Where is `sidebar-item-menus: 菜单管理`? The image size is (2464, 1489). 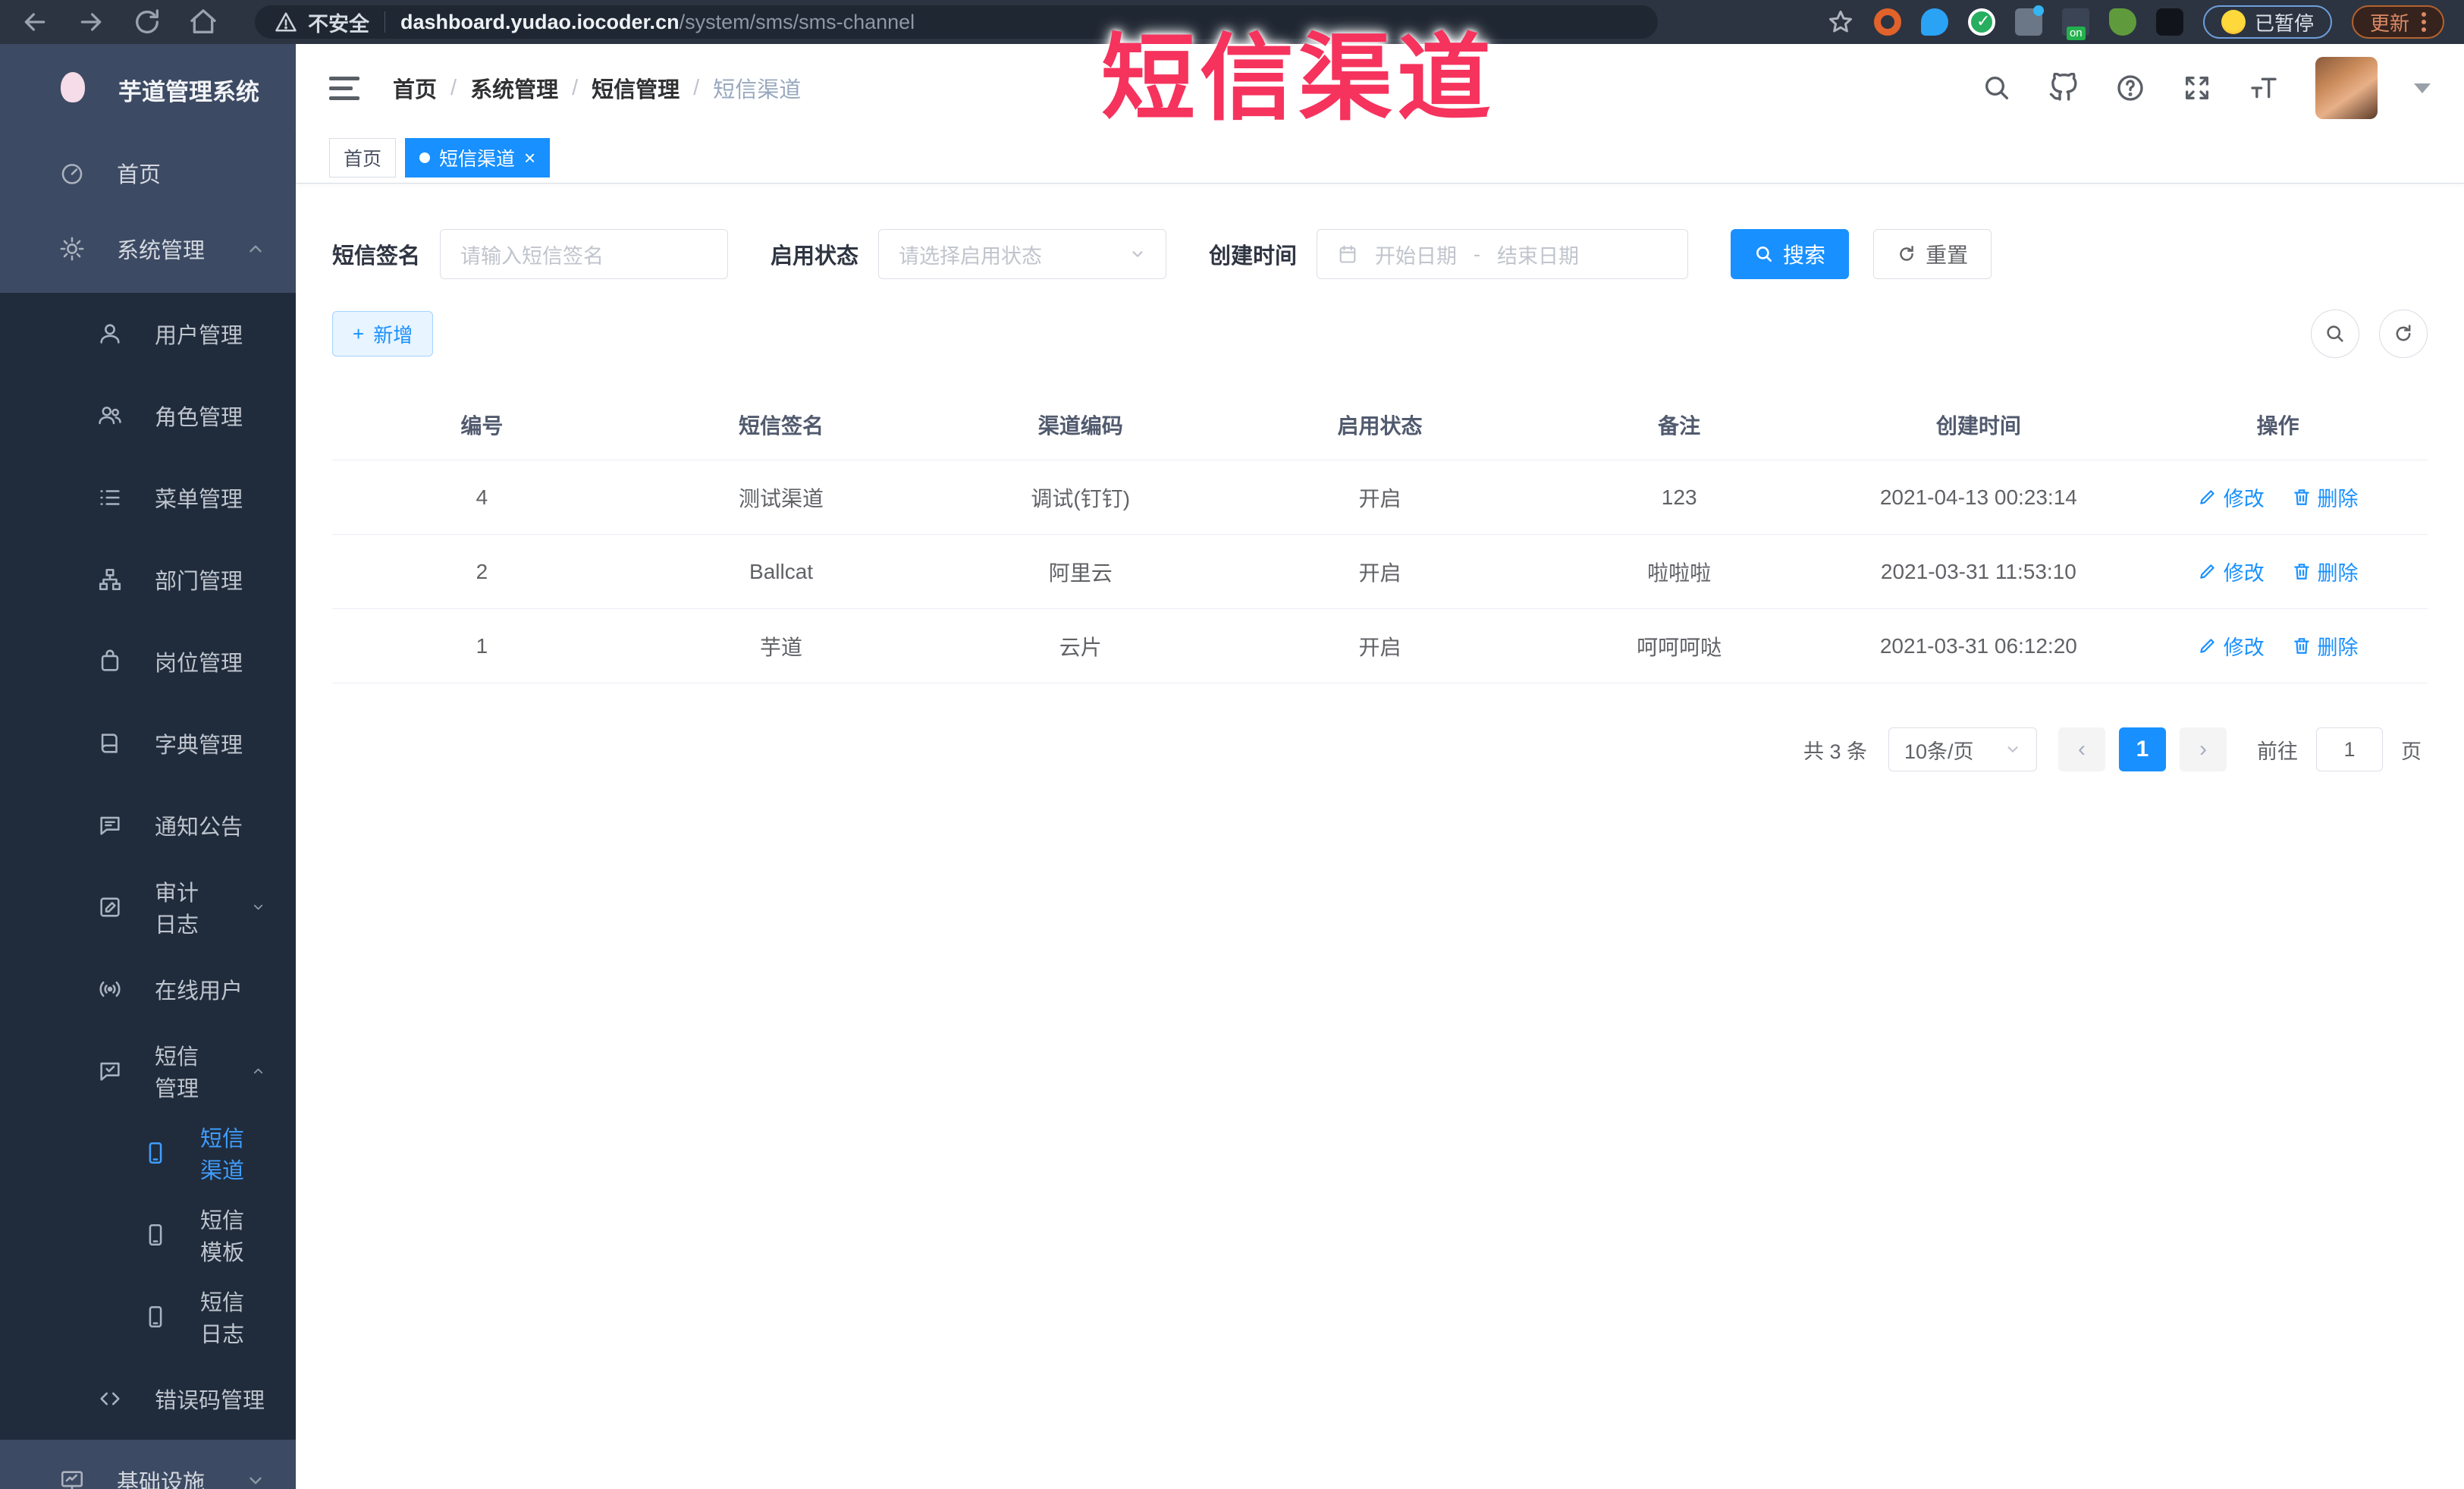
sidebar-item-menus: 菜单管理 is located at coordinates (148, 498).